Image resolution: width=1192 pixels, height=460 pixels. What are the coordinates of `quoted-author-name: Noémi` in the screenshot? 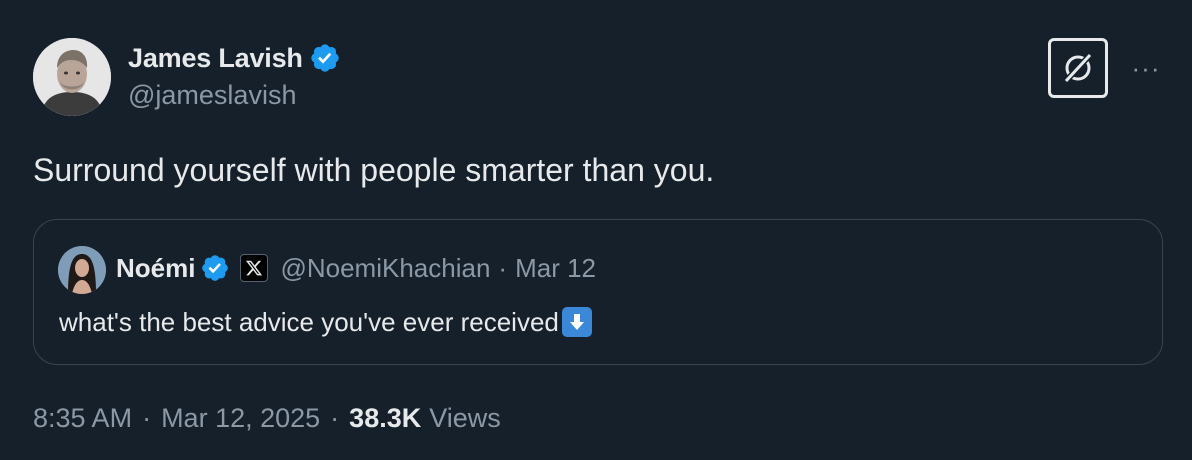 It's located at (155, 268).